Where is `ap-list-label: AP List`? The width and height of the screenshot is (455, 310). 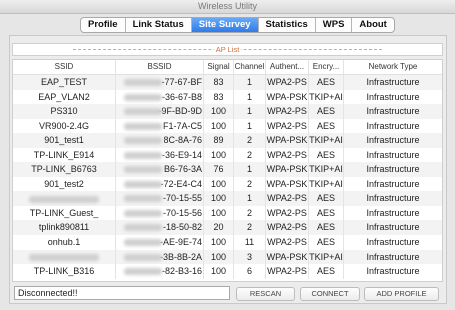 ap-list-label: AP List is located at coordinates (227, 49).